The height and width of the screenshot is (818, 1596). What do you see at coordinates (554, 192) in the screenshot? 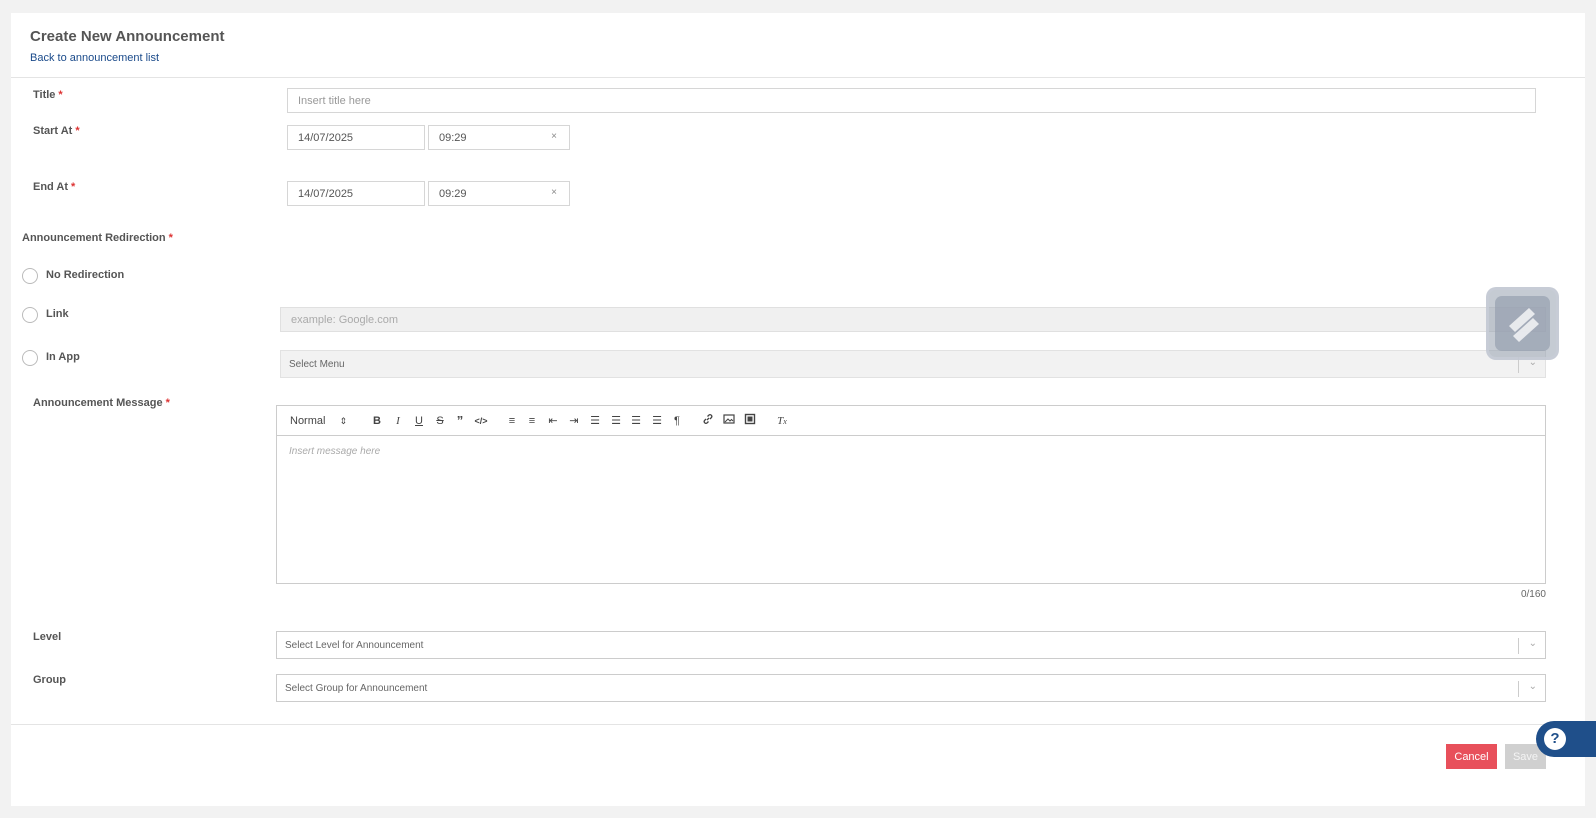
I see `clear-end-time-icon: ×` at bounding box center [554, 192].